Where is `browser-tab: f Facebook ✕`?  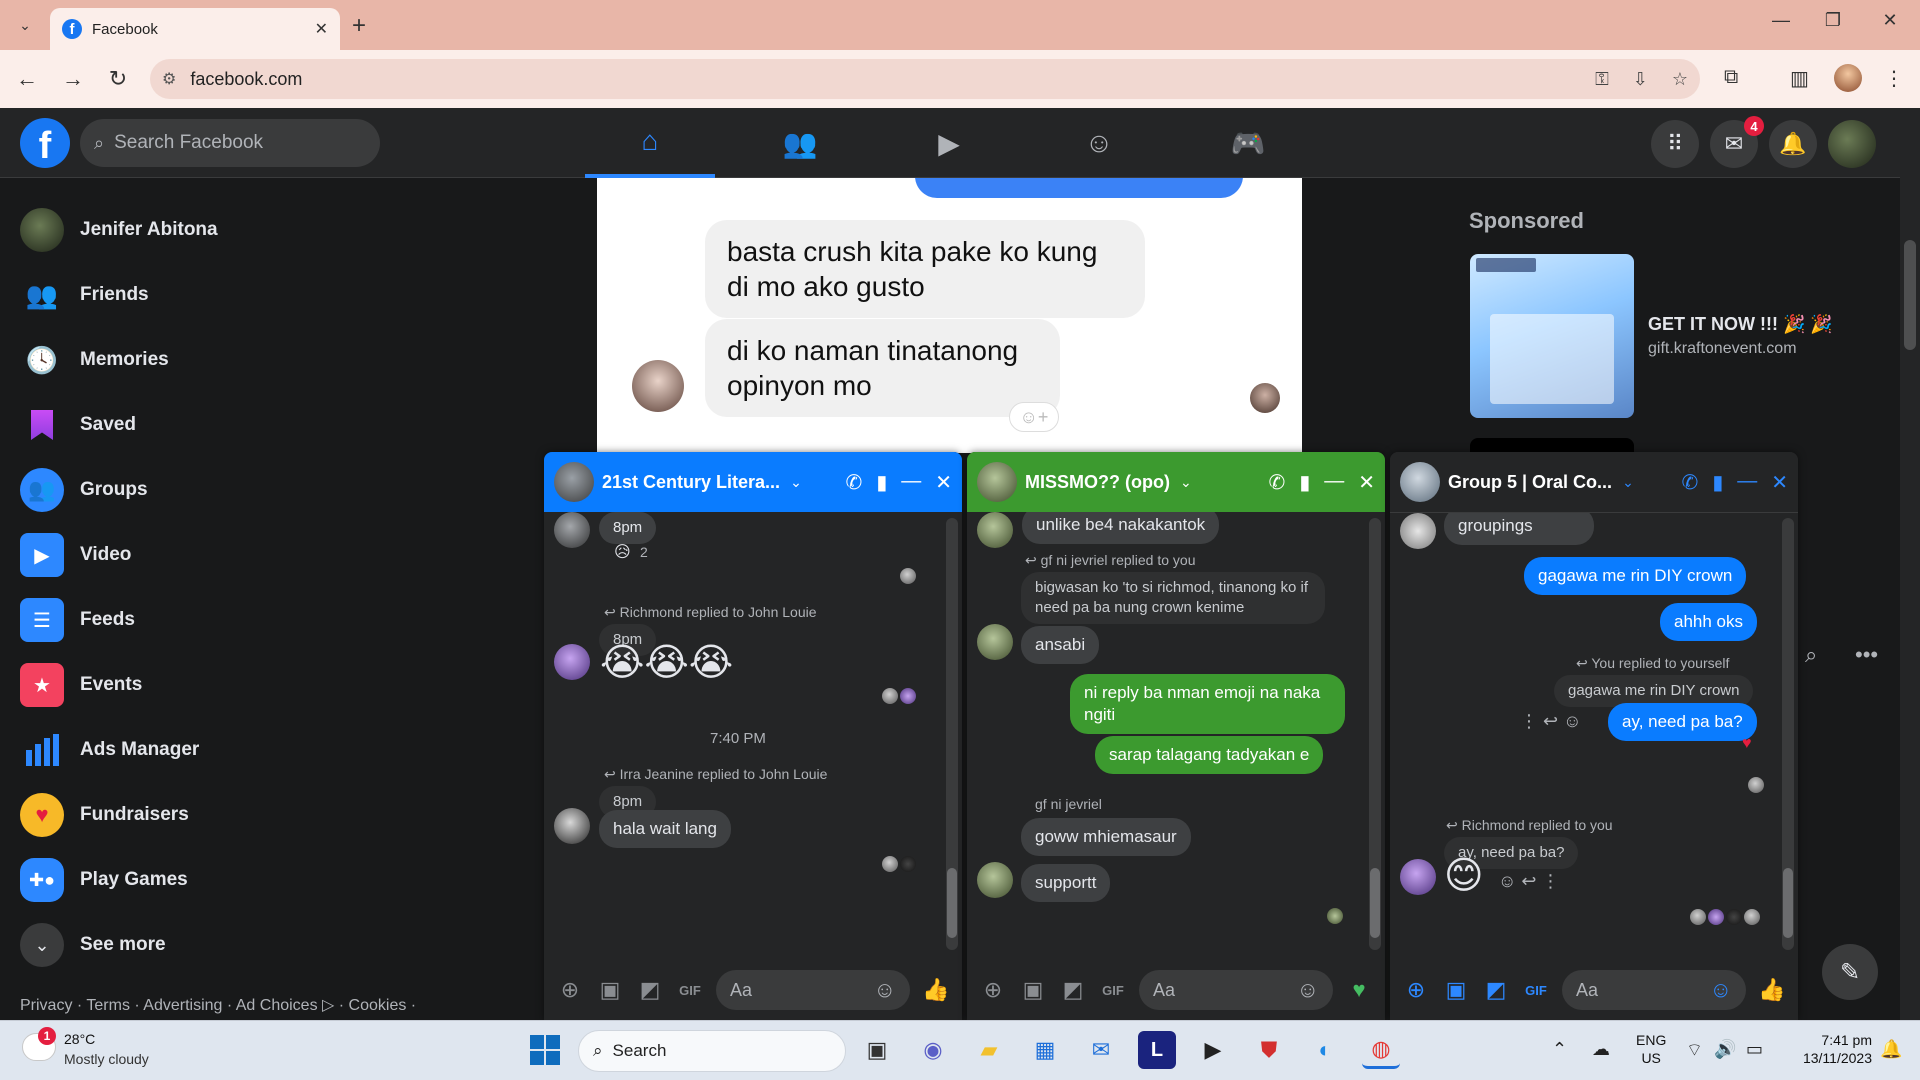
browser-tab: f Facebook ✕ is located at coordinates (195, 29).